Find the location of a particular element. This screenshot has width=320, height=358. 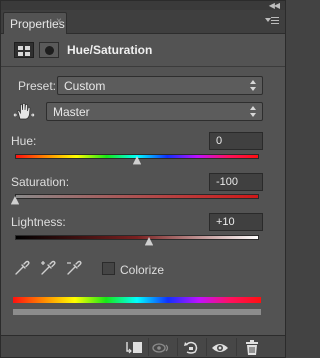

saturation-slider-track is located at coordinates (137, 196).